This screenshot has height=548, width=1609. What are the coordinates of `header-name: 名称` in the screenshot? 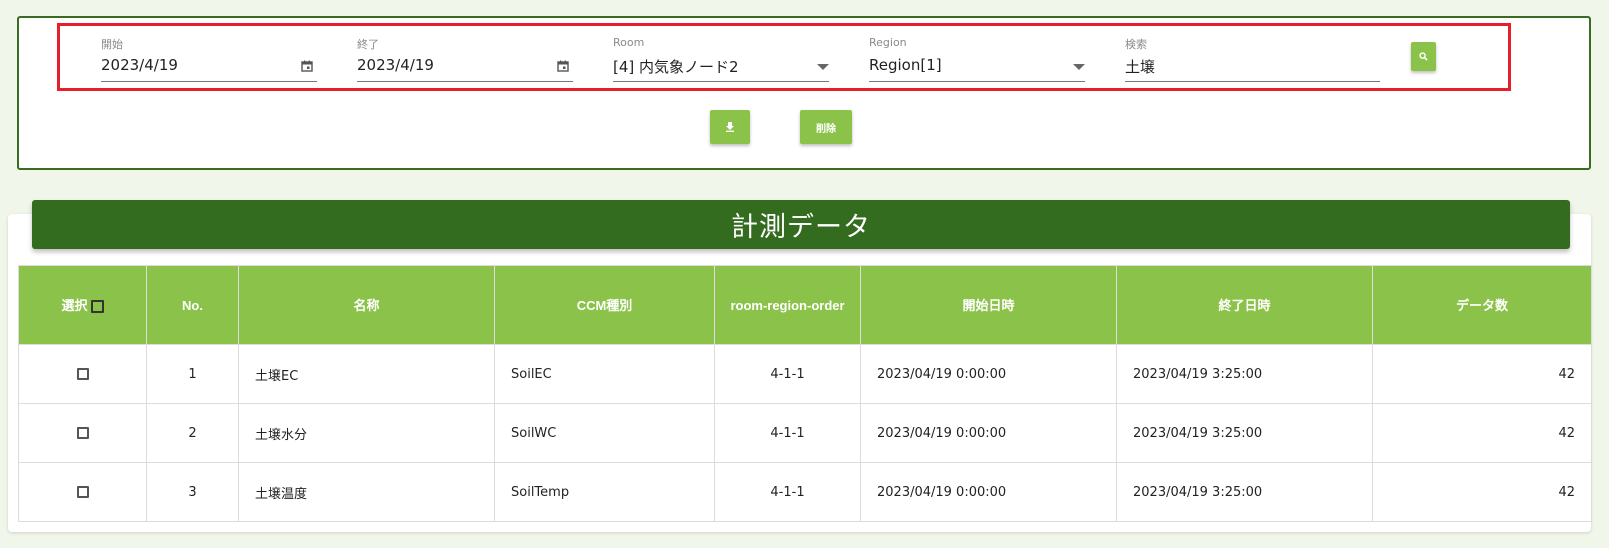 It's located at (366, 305).